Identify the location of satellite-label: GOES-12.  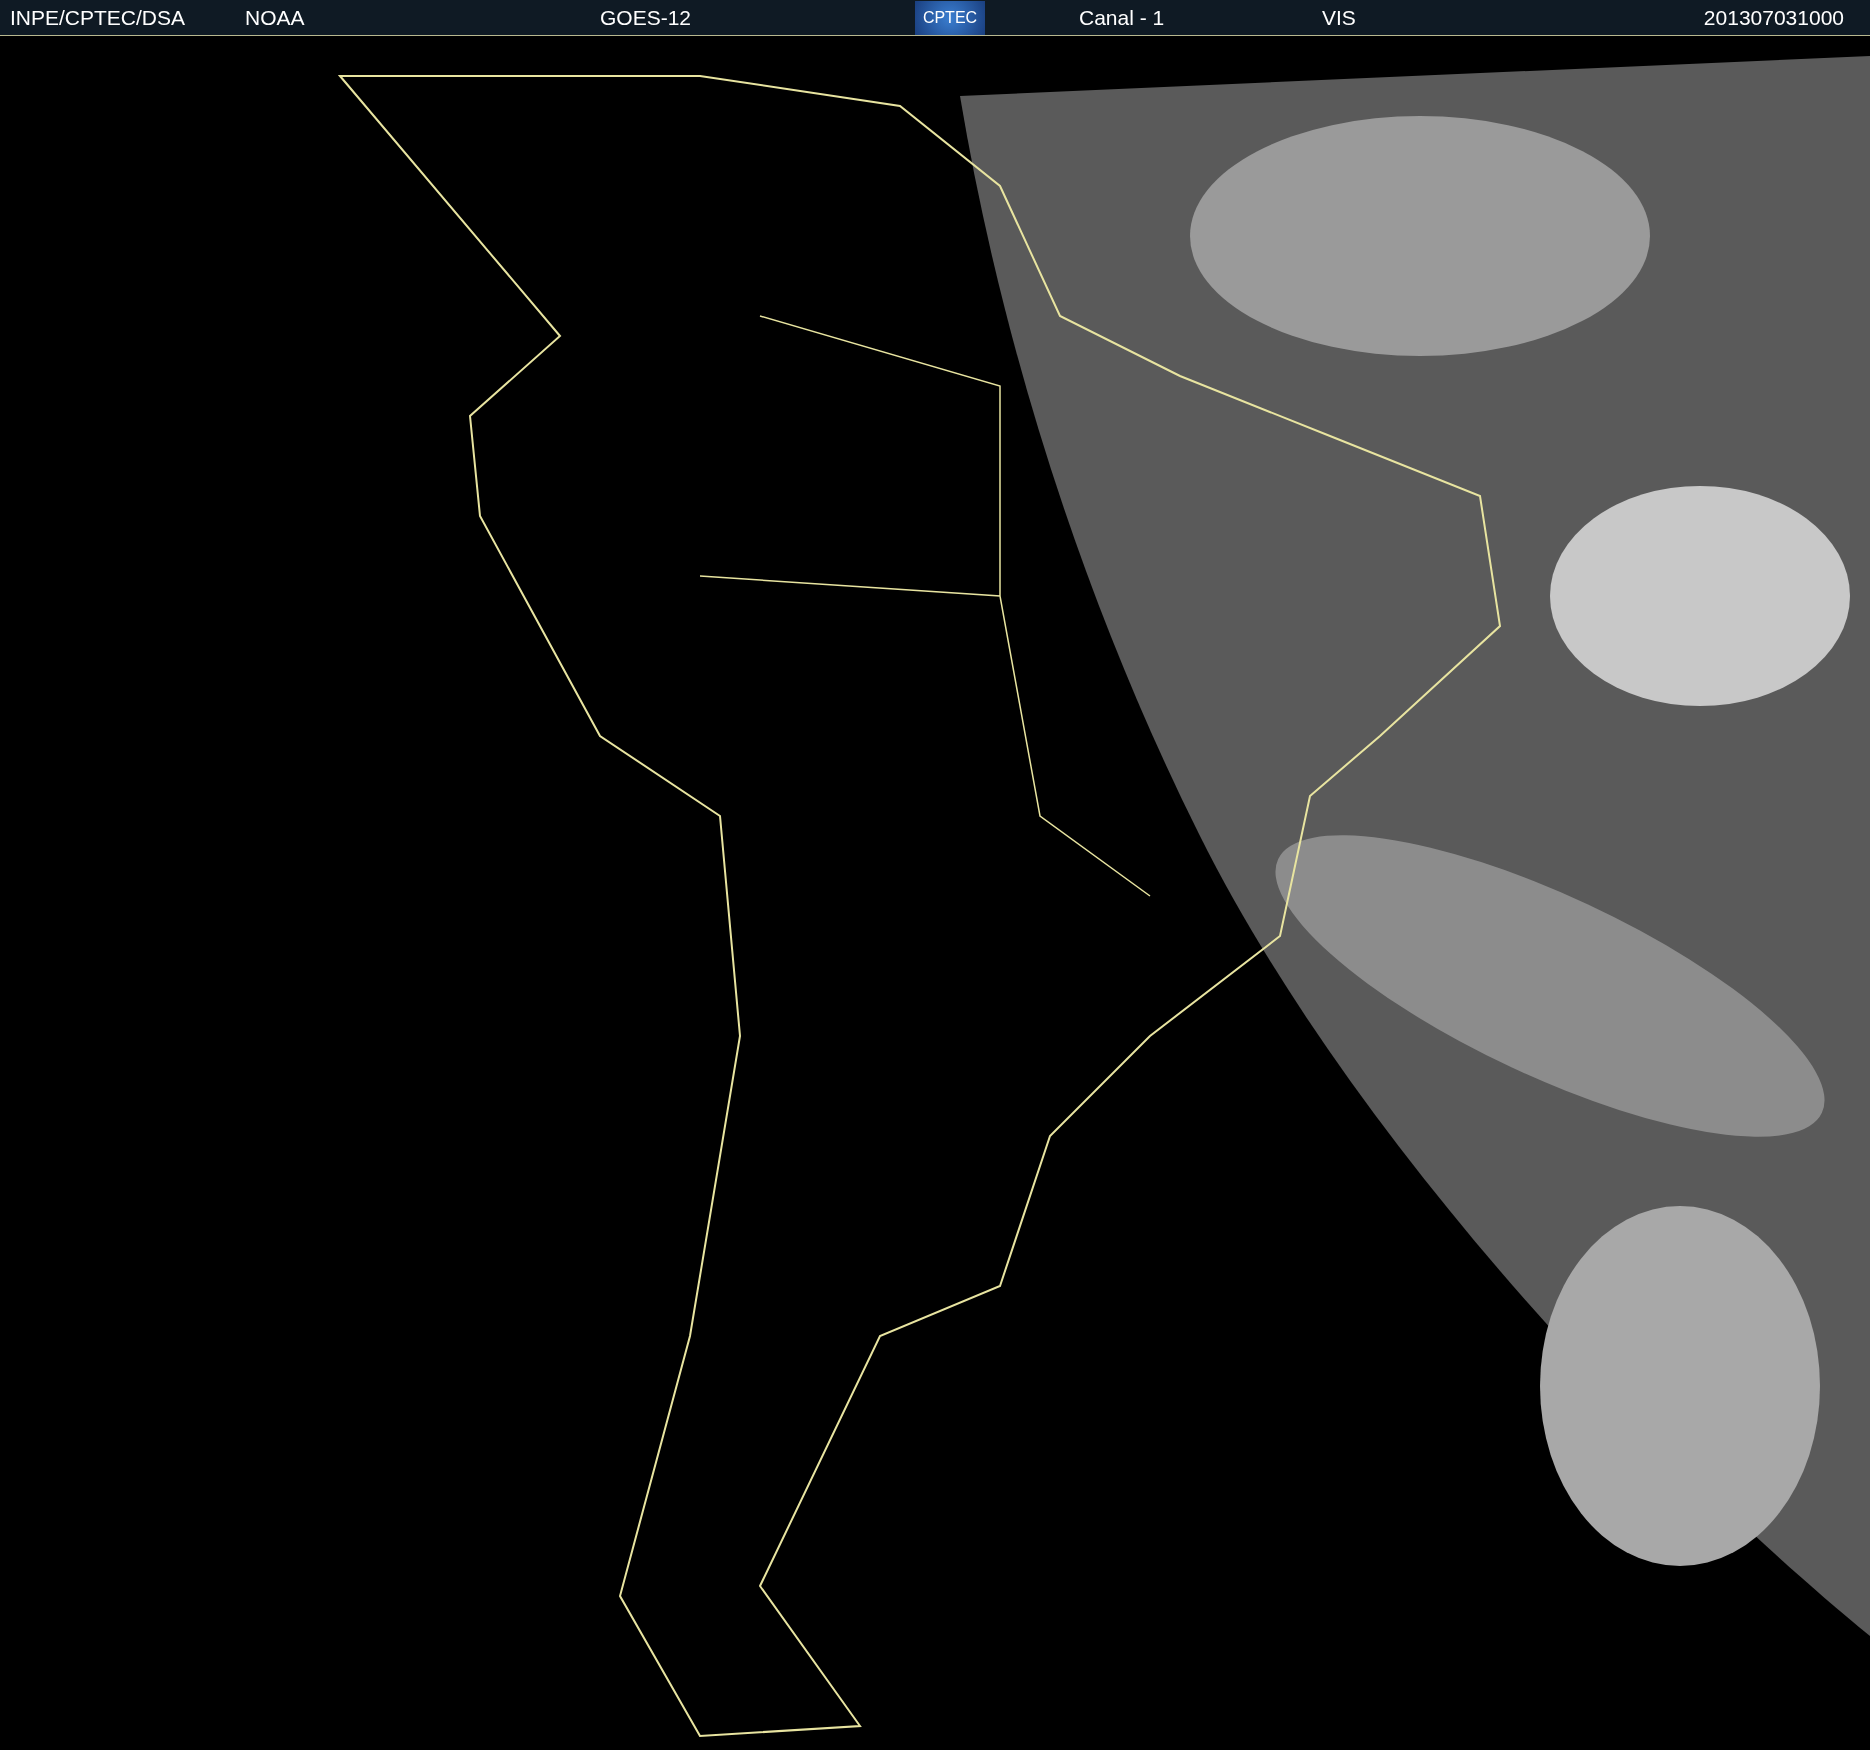
(646, 17).